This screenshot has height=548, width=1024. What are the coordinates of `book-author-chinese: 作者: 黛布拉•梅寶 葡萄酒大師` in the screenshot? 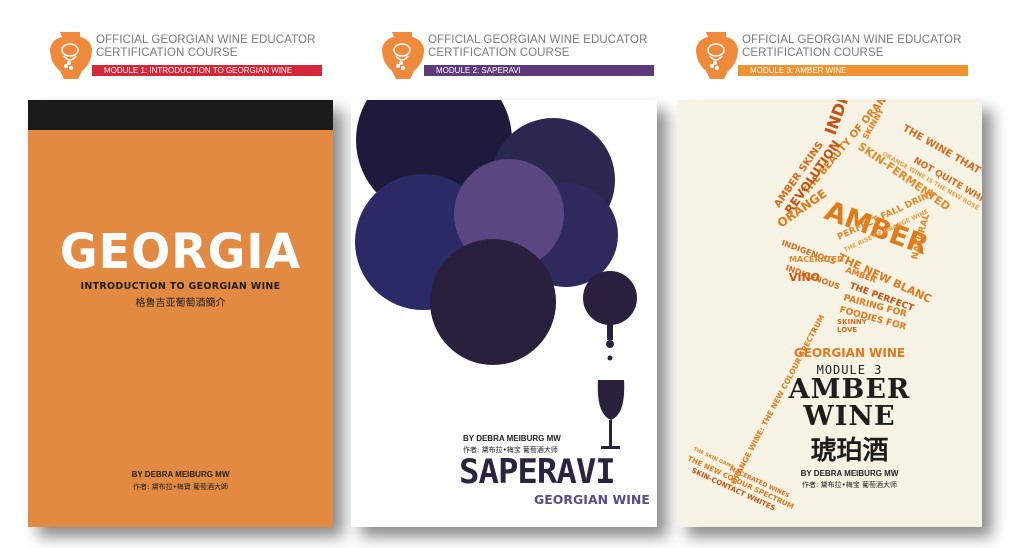 It's located at (180, 487).